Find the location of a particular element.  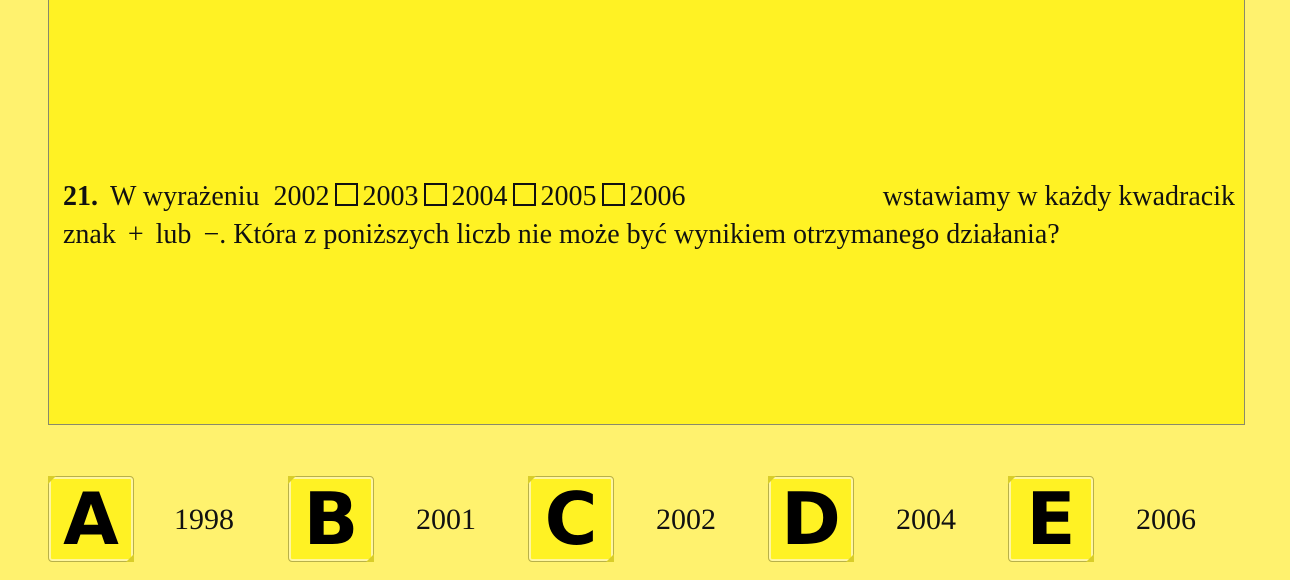

expression-number-5: 2006 is located at coordinates (657, 196).